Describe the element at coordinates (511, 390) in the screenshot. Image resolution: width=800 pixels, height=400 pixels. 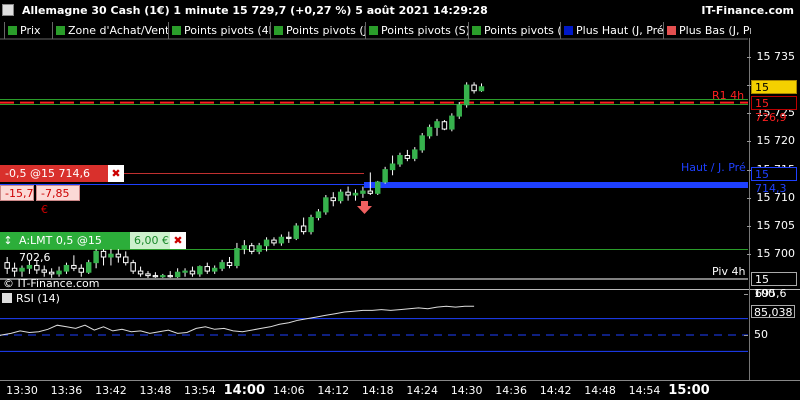
I see `time-tick-label: 14:36` at that location.